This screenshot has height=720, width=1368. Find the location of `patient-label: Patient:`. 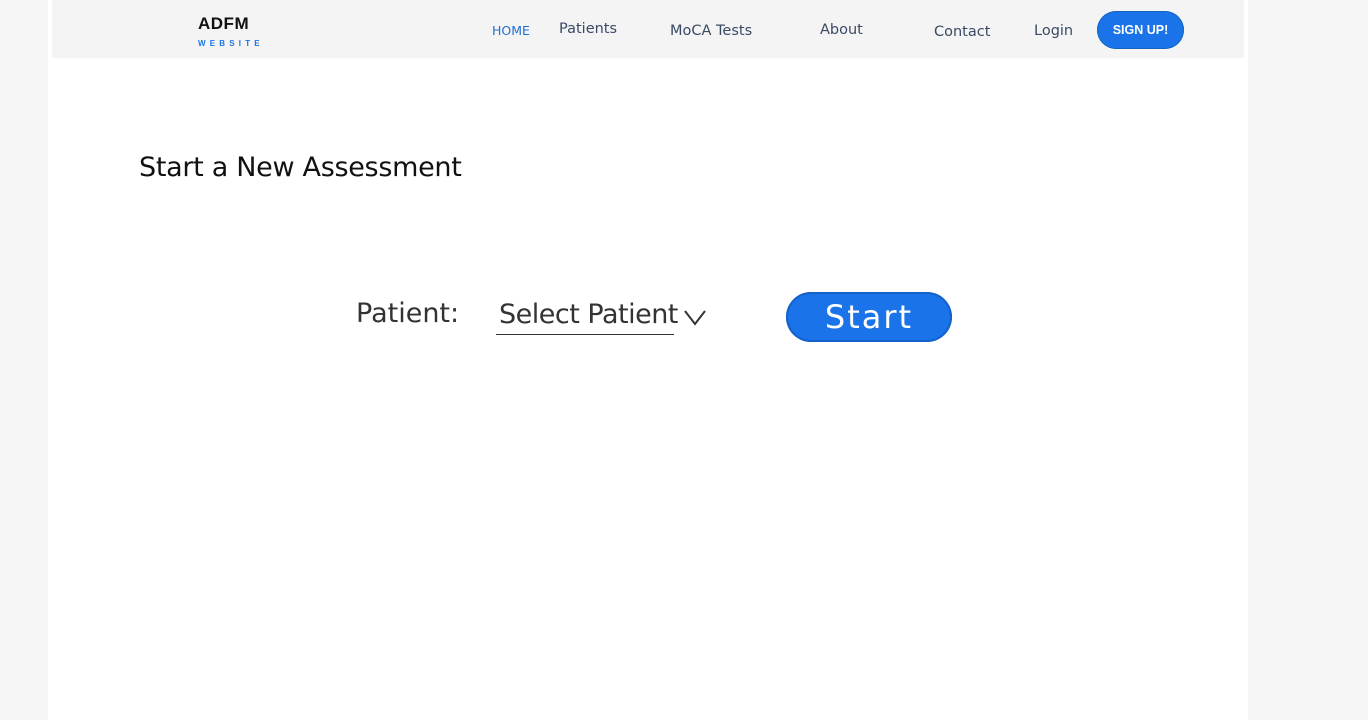

patient-label: Patient: is located at coordinates (408, 313).